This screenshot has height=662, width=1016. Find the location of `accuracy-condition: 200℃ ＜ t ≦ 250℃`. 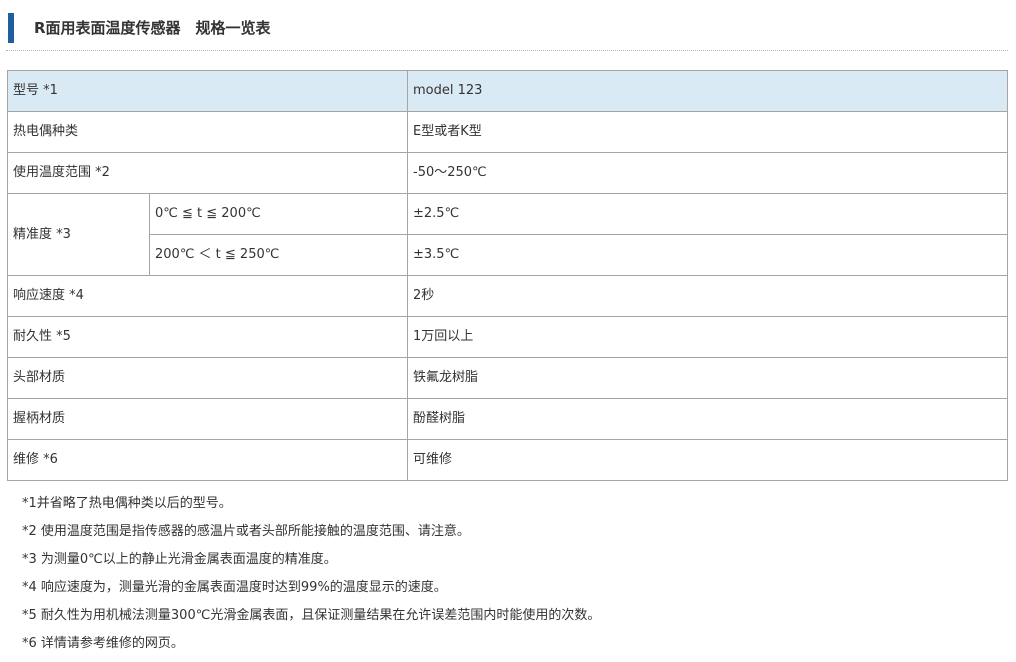

accuracy-condition: 200℃ ＜ t ≦ 250℃ is located at coordinates (278, 255).